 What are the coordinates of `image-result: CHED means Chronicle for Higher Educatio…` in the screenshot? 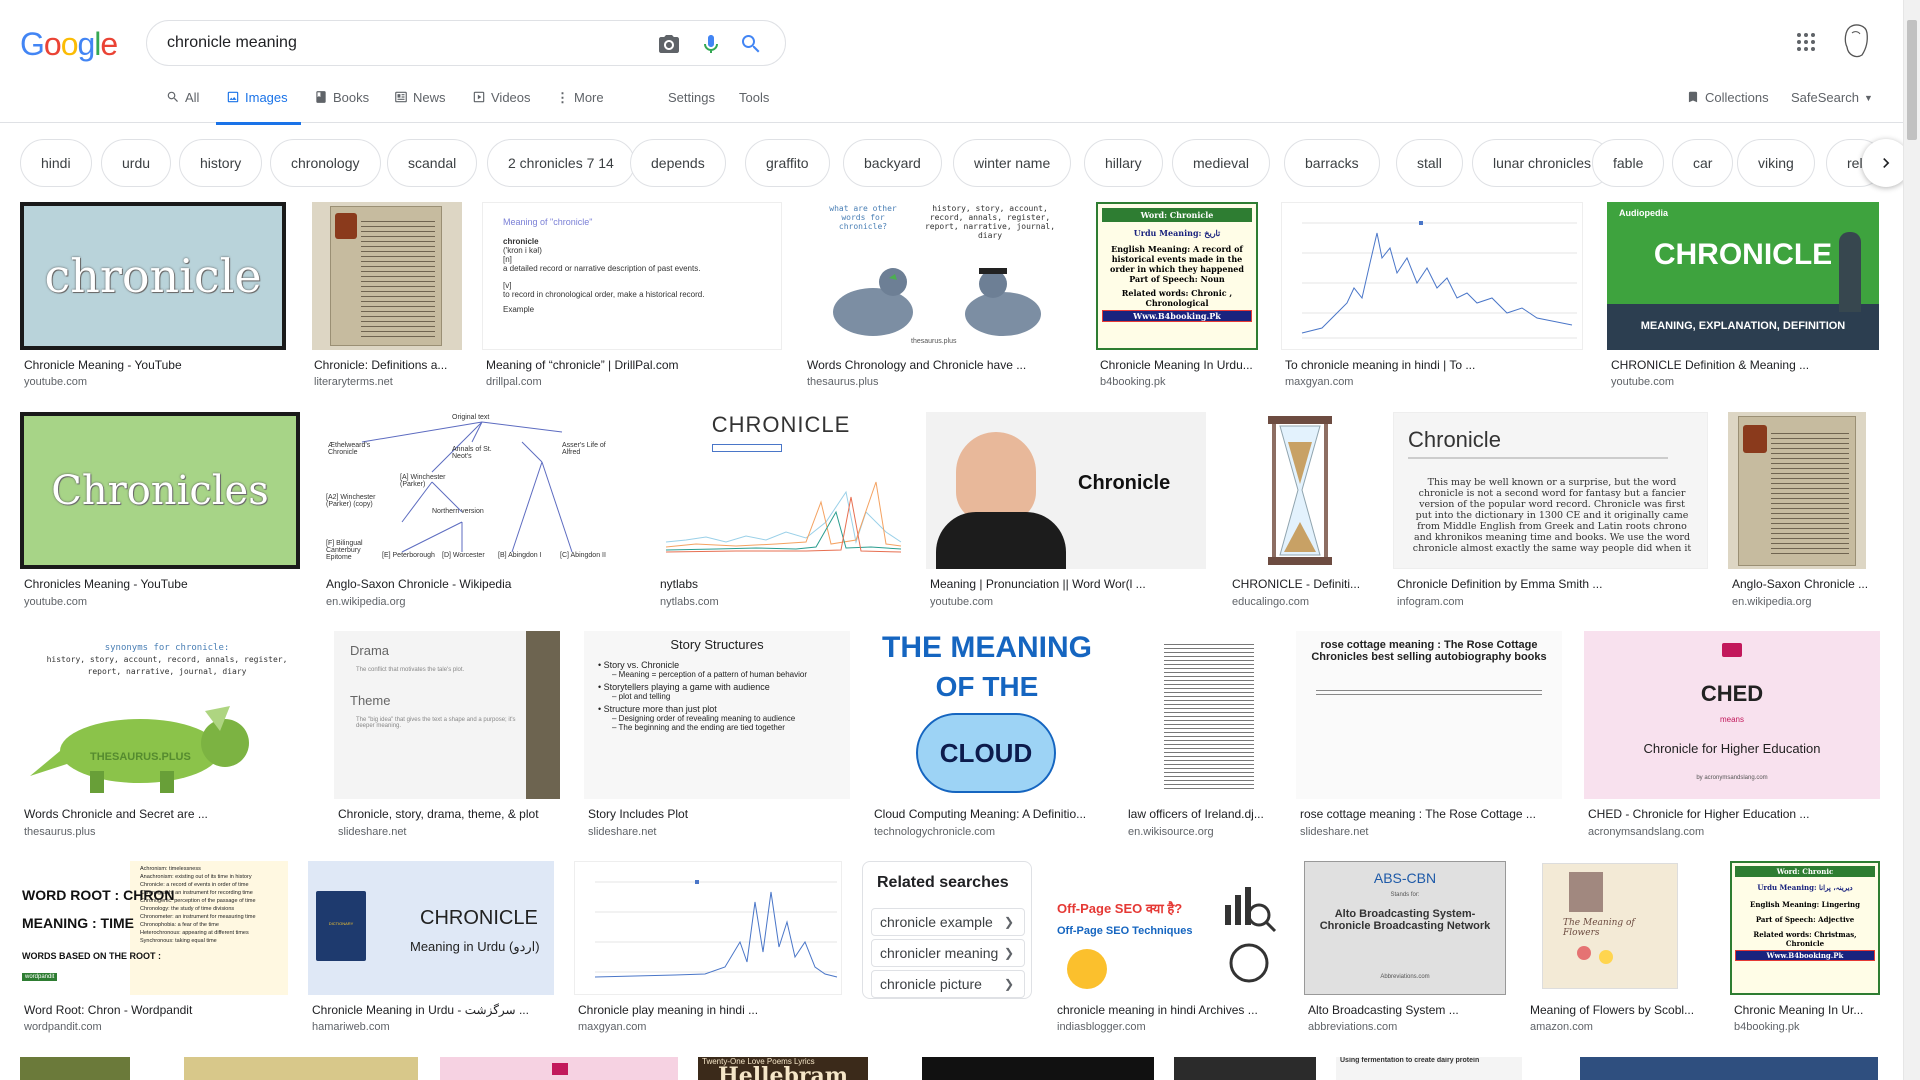 It's located at (1732, 736).